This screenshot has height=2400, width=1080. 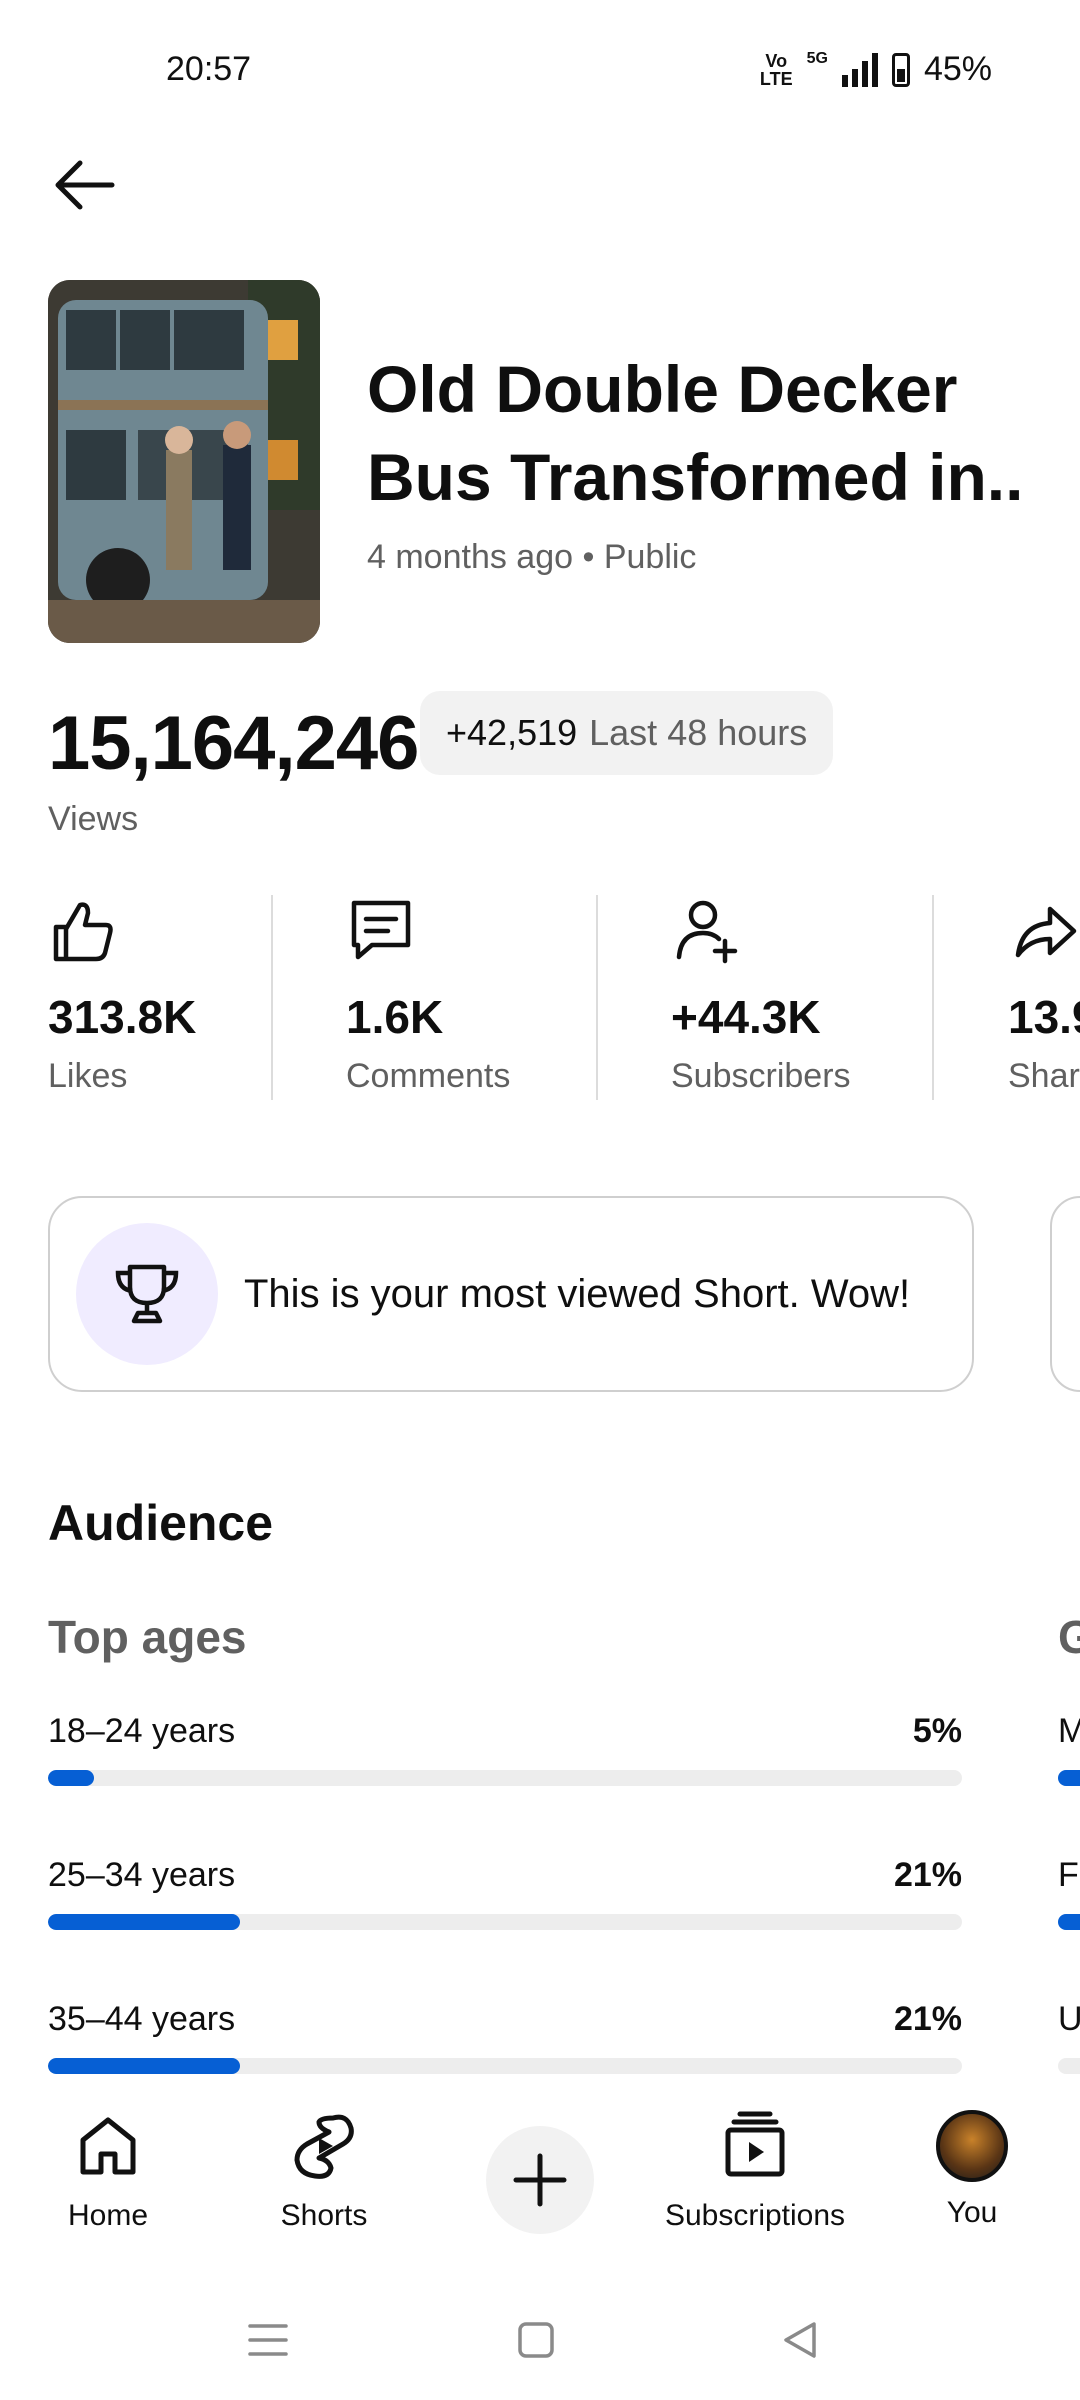 I want to click on age-label: 18–24 years, so click(x=142, y=1731).